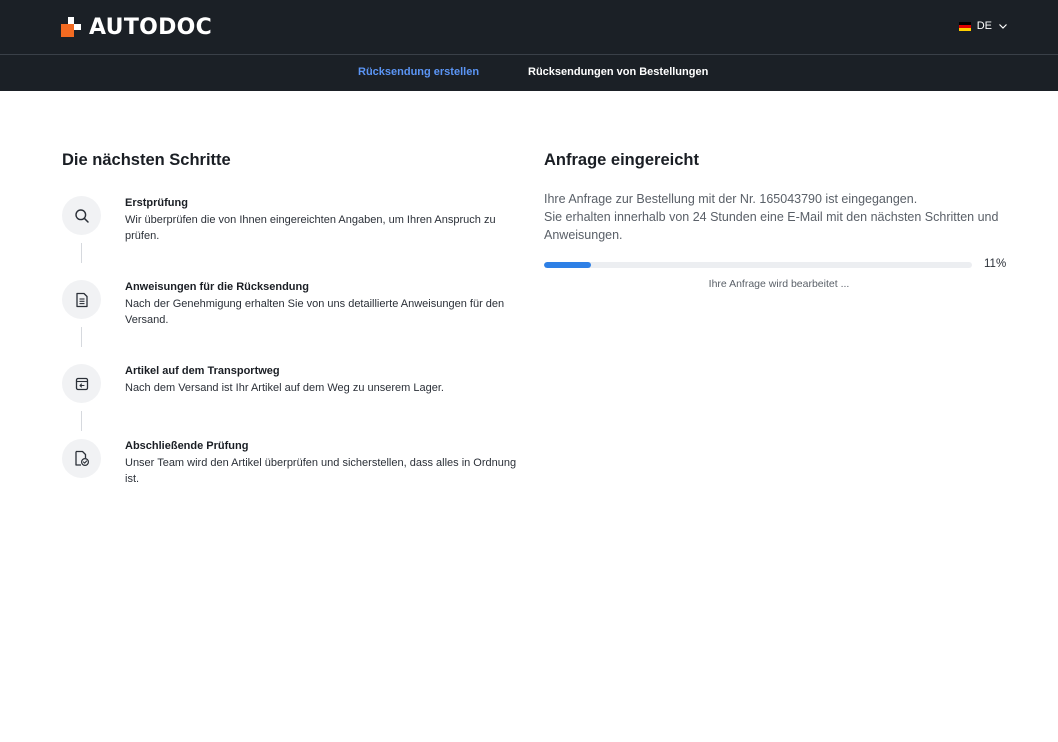 The height and width of the screenshot is (742, 1058). What do you see at coordinates (529, 27) in the screenshot?
I see `top-bar: AUTODOC DE` at bounding box center [529, 27].